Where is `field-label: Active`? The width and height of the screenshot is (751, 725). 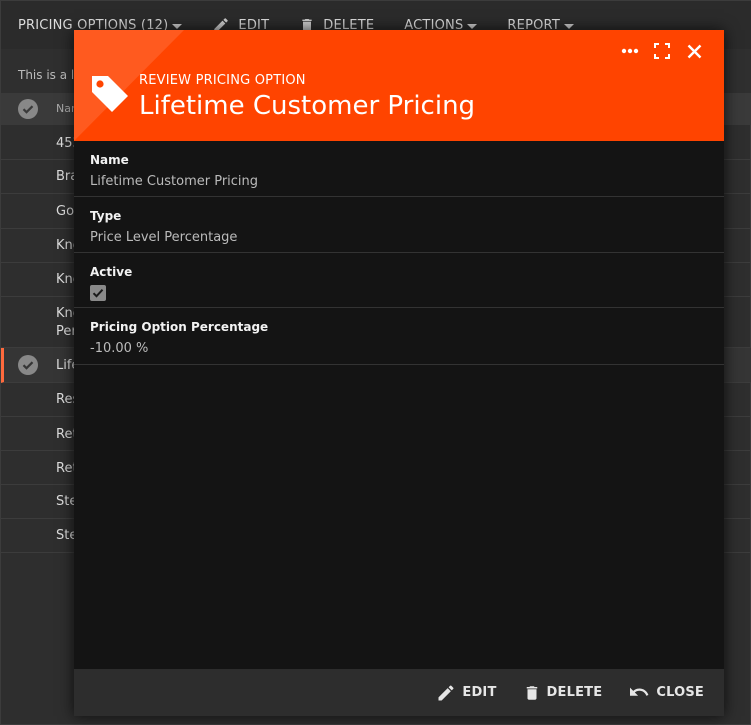
field-label: Active is located at coordinates (111, 272).